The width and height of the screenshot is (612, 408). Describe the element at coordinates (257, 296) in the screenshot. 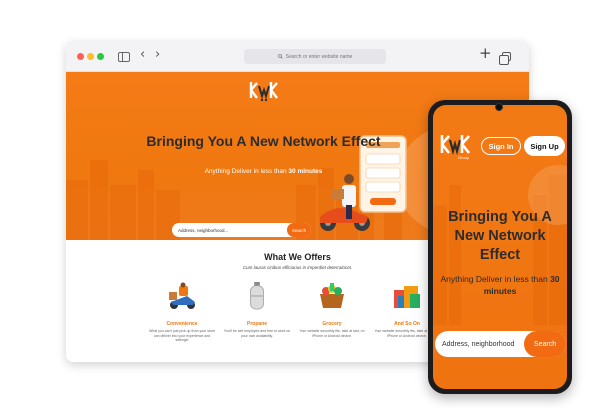

I see `propane-tank-icon` at that location.